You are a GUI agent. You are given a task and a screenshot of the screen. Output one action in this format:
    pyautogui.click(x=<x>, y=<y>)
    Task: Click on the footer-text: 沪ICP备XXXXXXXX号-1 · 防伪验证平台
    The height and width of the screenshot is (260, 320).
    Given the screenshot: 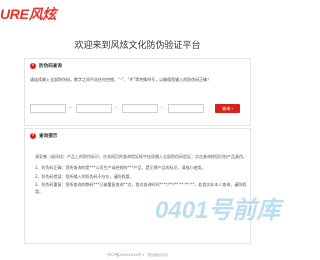 What is the action you would take?
    pyautogui.click(x=137, y=255)
    